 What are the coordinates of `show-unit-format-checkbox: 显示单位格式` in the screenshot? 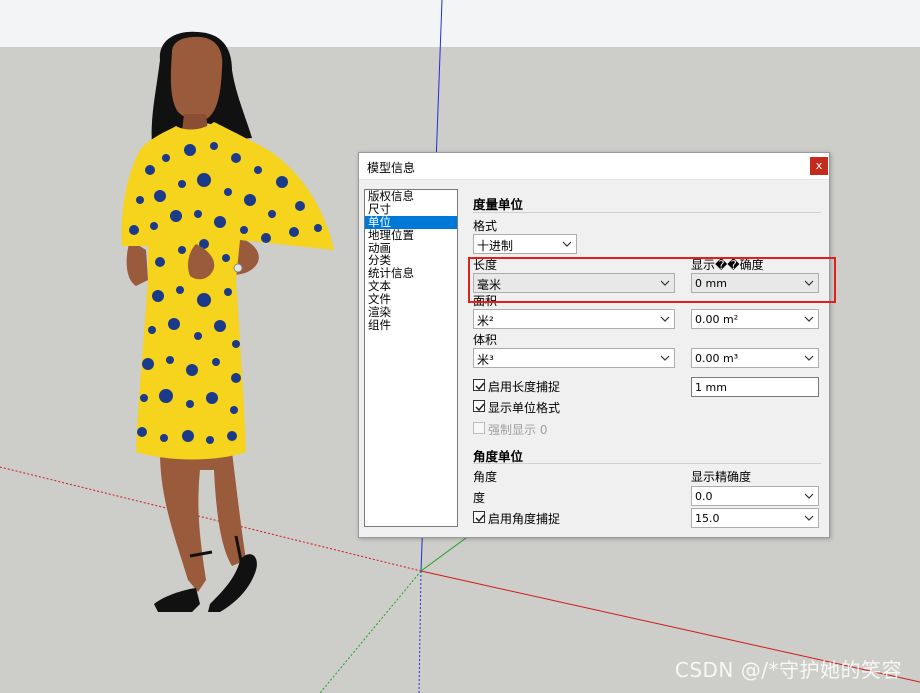 It's located at (573, 407).